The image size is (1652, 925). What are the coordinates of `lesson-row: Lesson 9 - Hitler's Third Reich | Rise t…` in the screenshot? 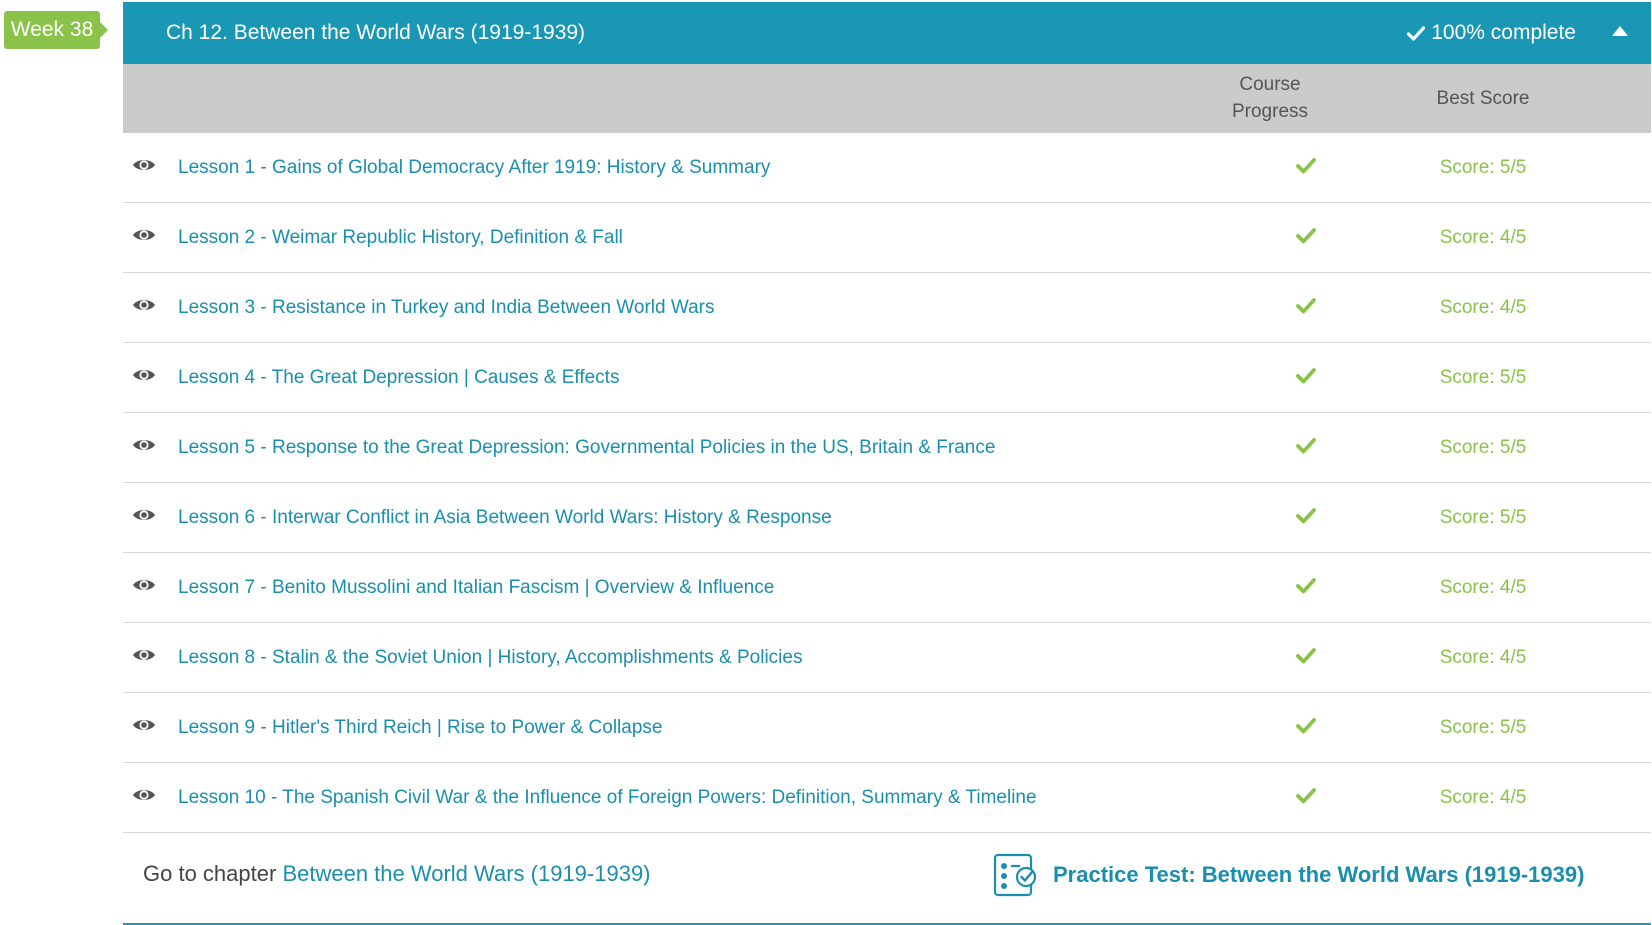 It's located at (887, 728).